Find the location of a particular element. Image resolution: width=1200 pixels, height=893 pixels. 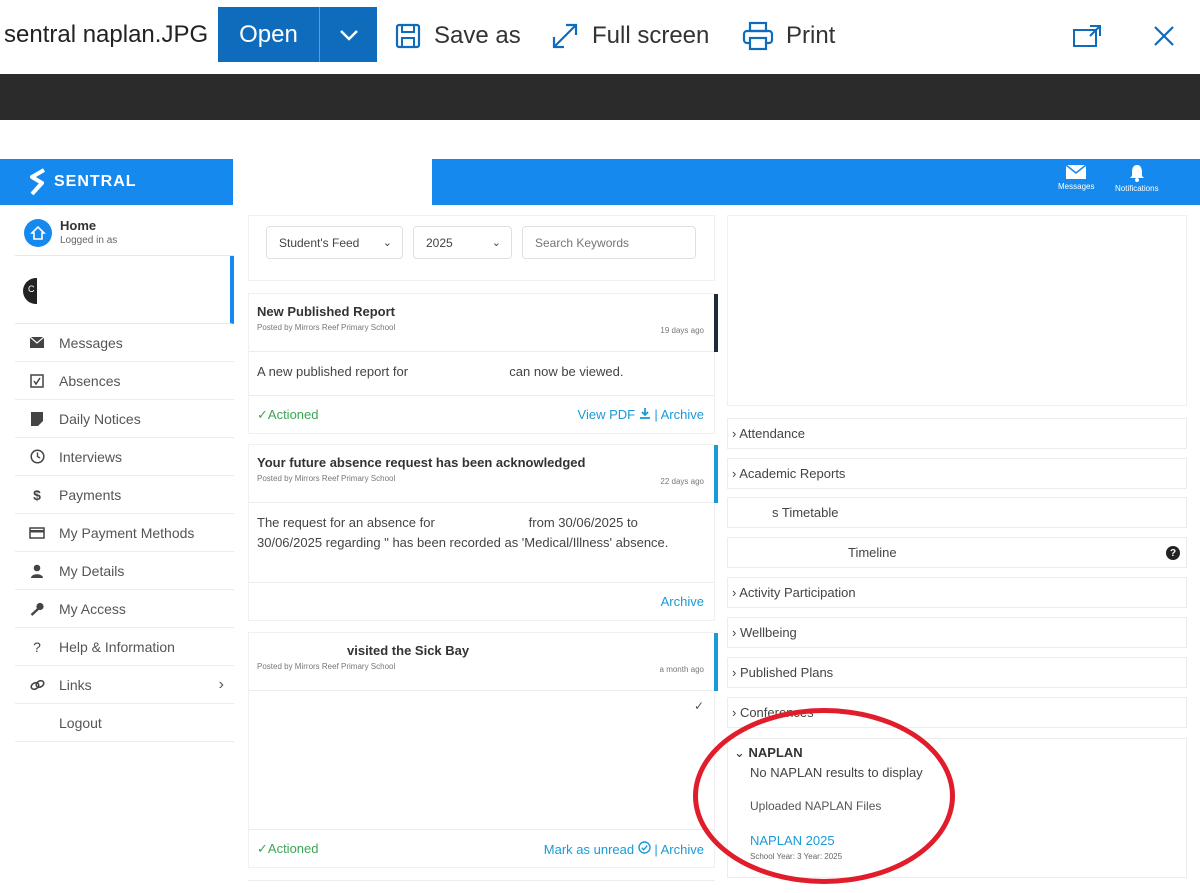

printer-icon is located at coordinates (758, 36).